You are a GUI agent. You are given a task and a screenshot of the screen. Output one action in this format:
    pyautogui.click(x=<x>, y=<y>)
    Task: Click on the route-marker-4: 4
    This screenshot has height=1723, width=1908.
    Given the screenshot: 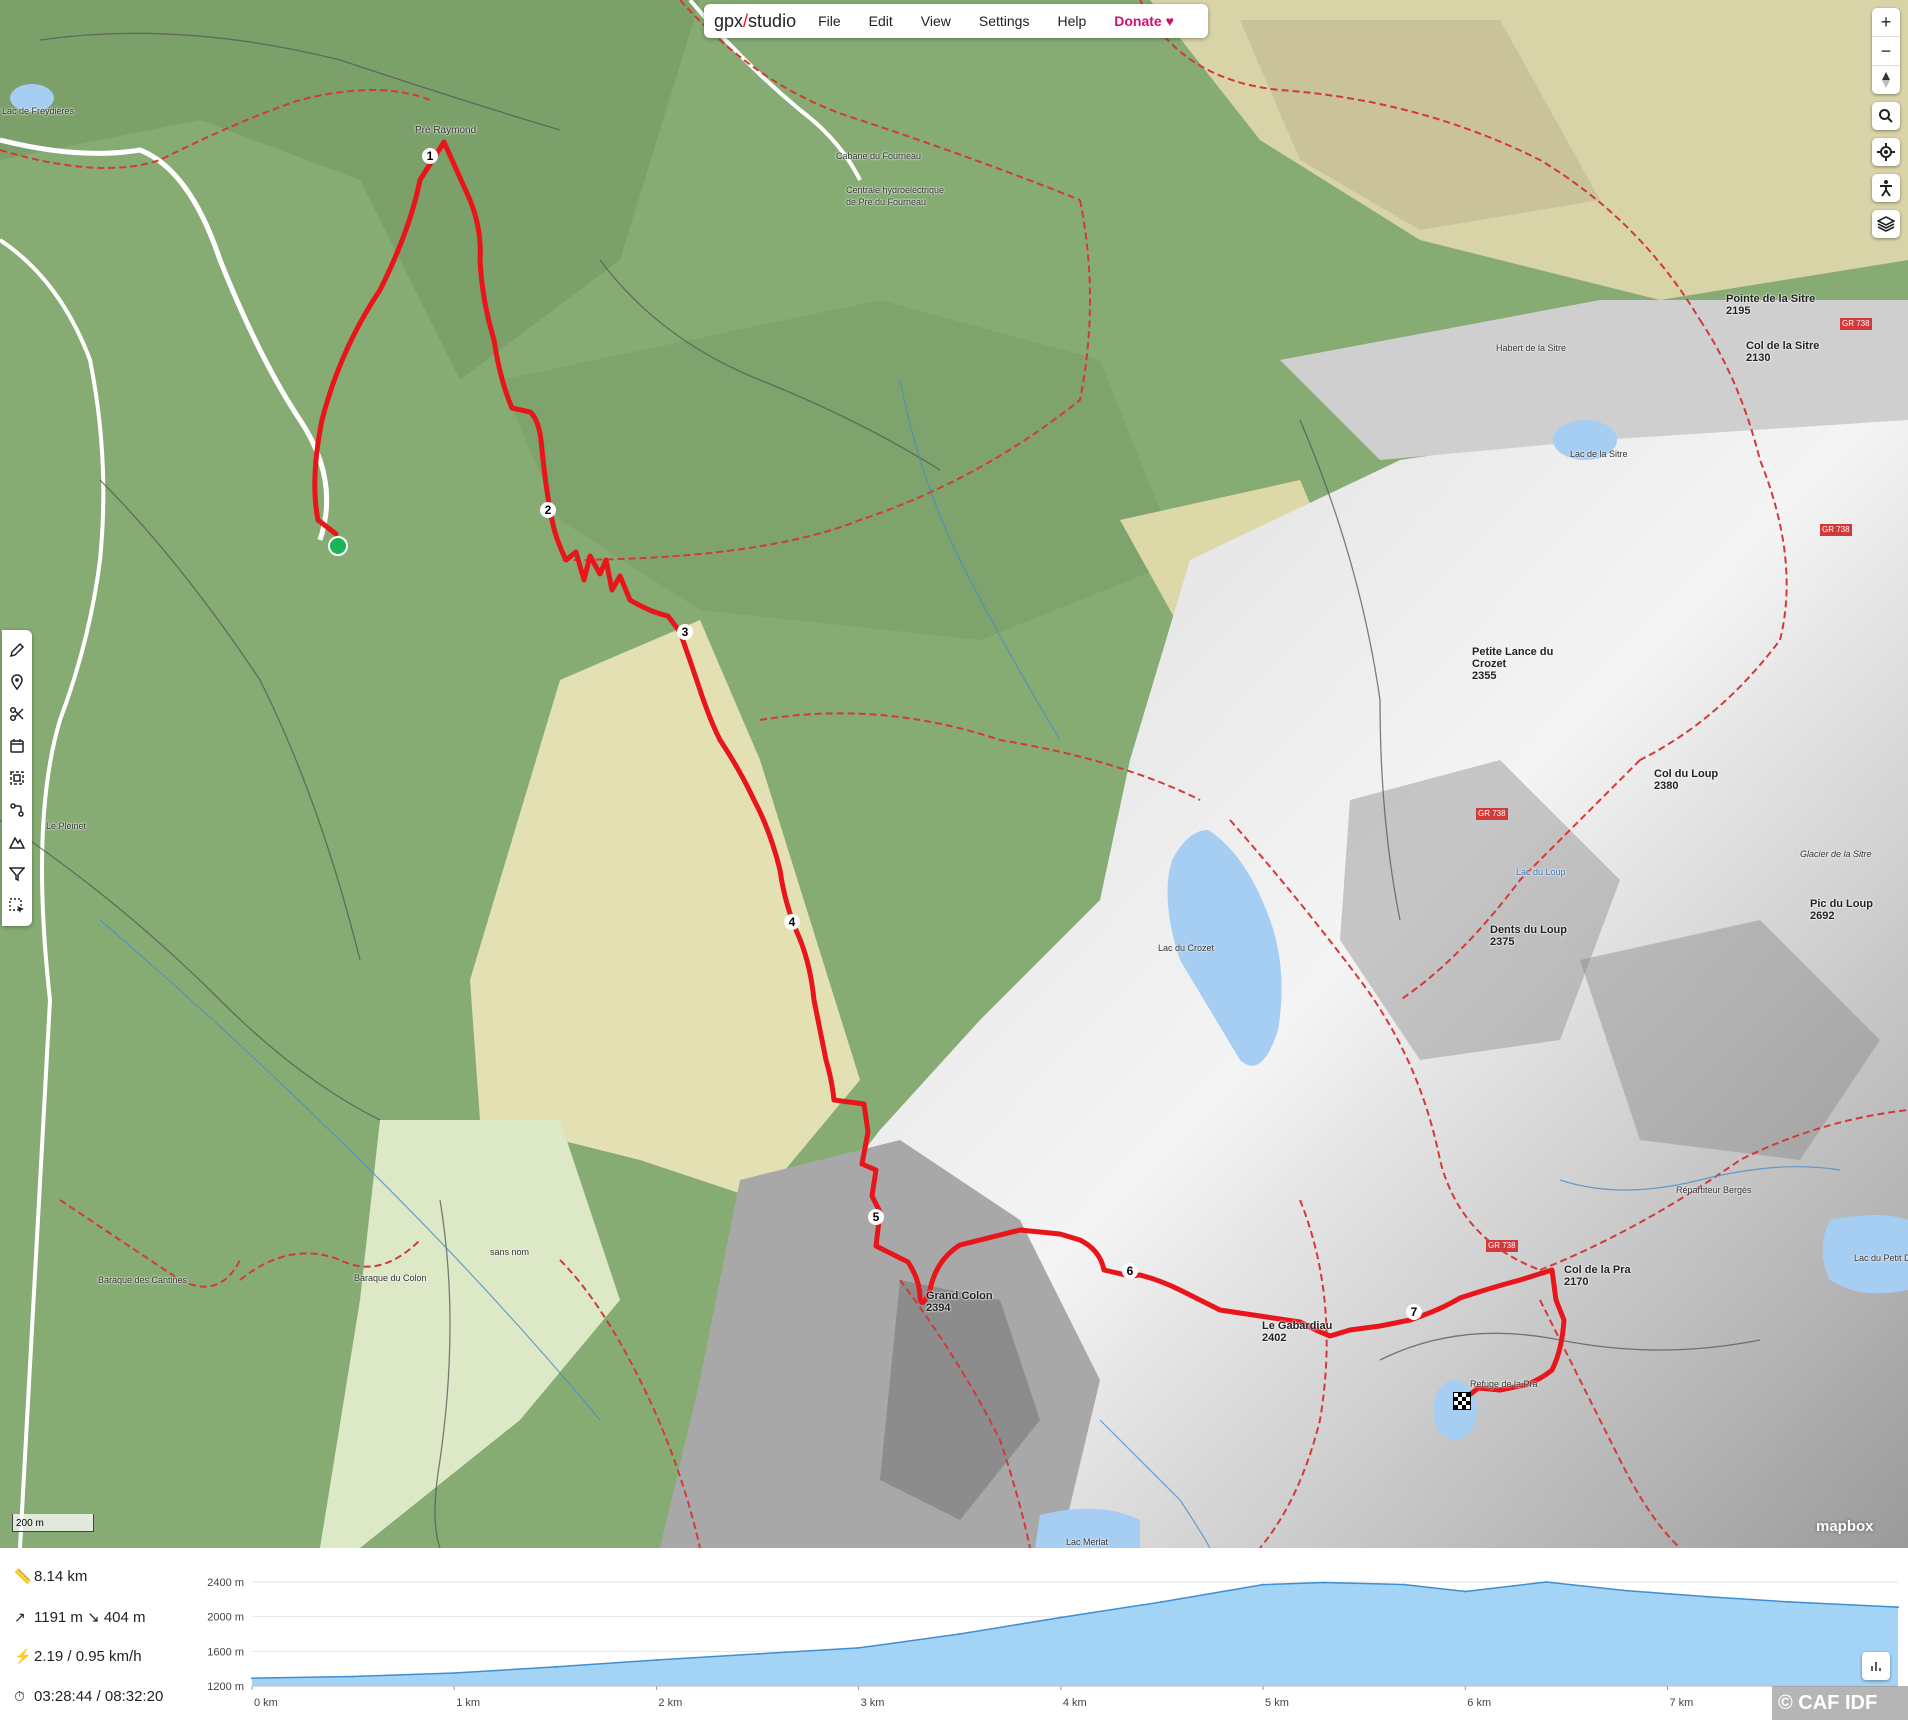 What is the action you would take?
    pyautogui.click(x=792, y=922)
    